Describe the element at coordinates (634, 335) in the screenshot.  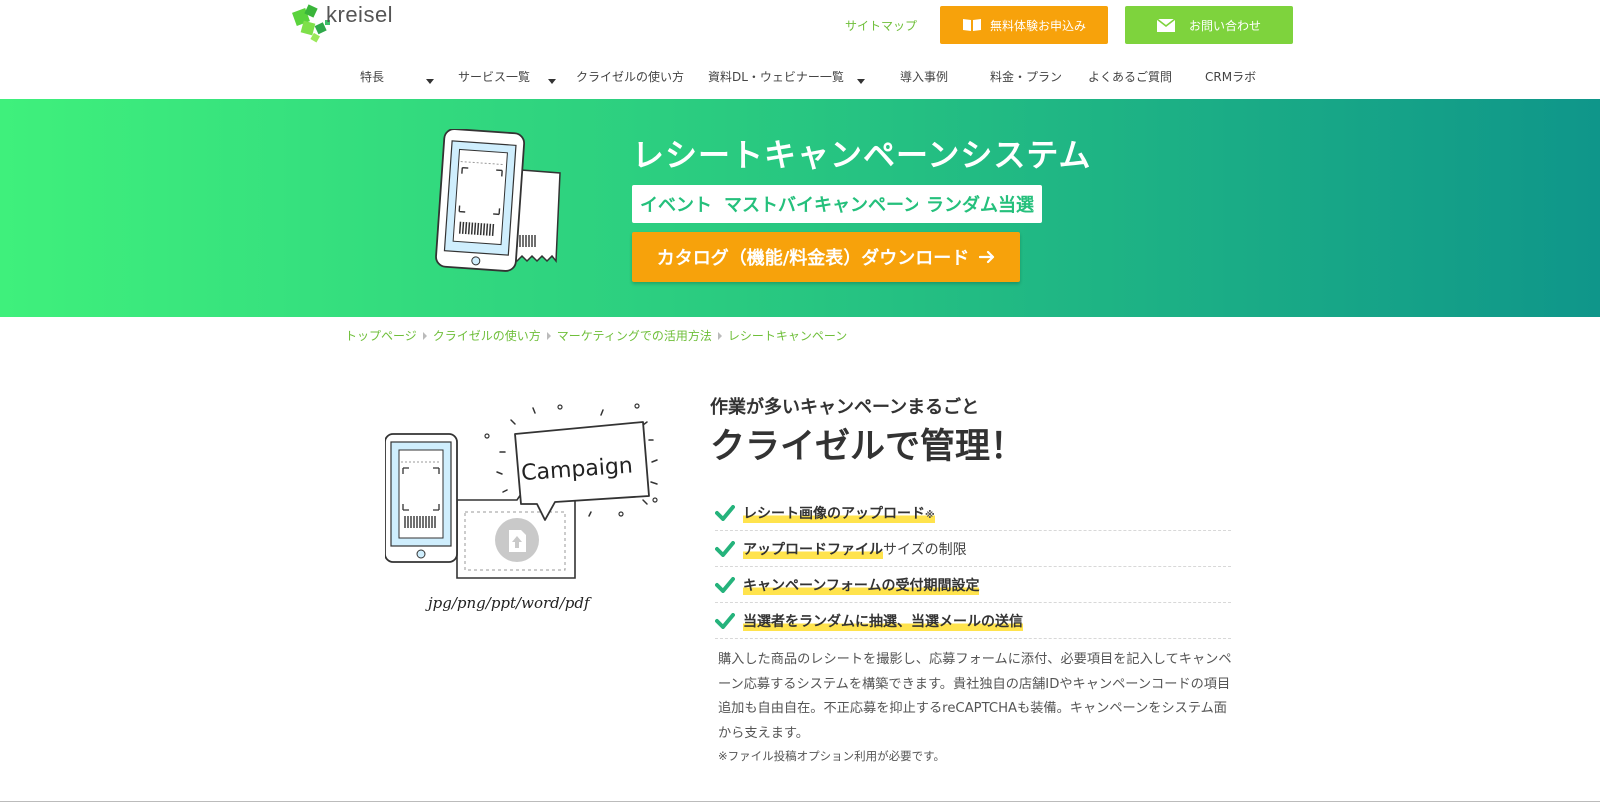
I see `breadcrumb-item-marketing: マーケティングでの活用方法` at that location.